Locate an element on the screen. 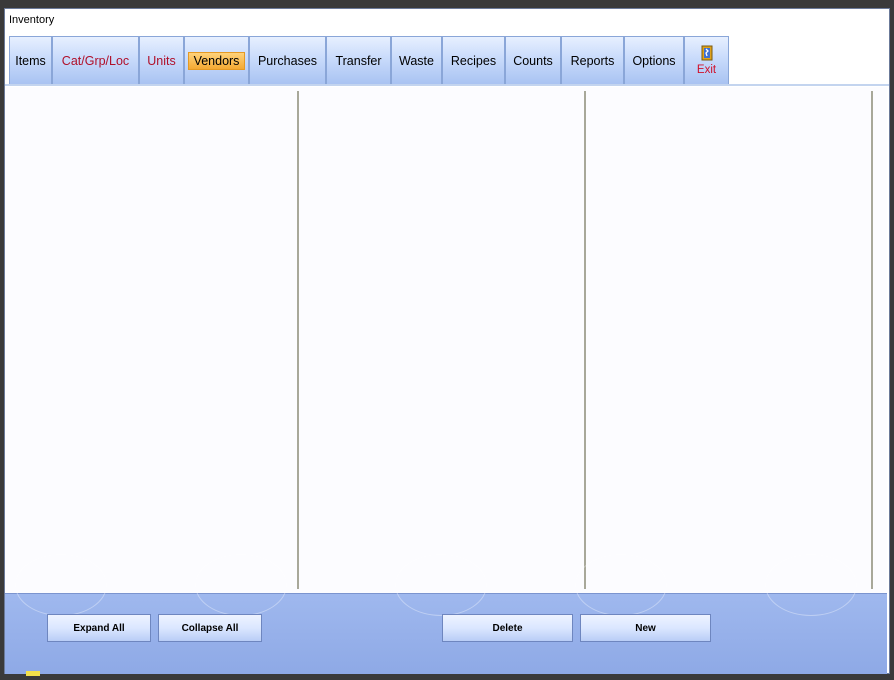 This screenshot has width=894, height=680. tab-label: Options is located at coordinates (654, 60).